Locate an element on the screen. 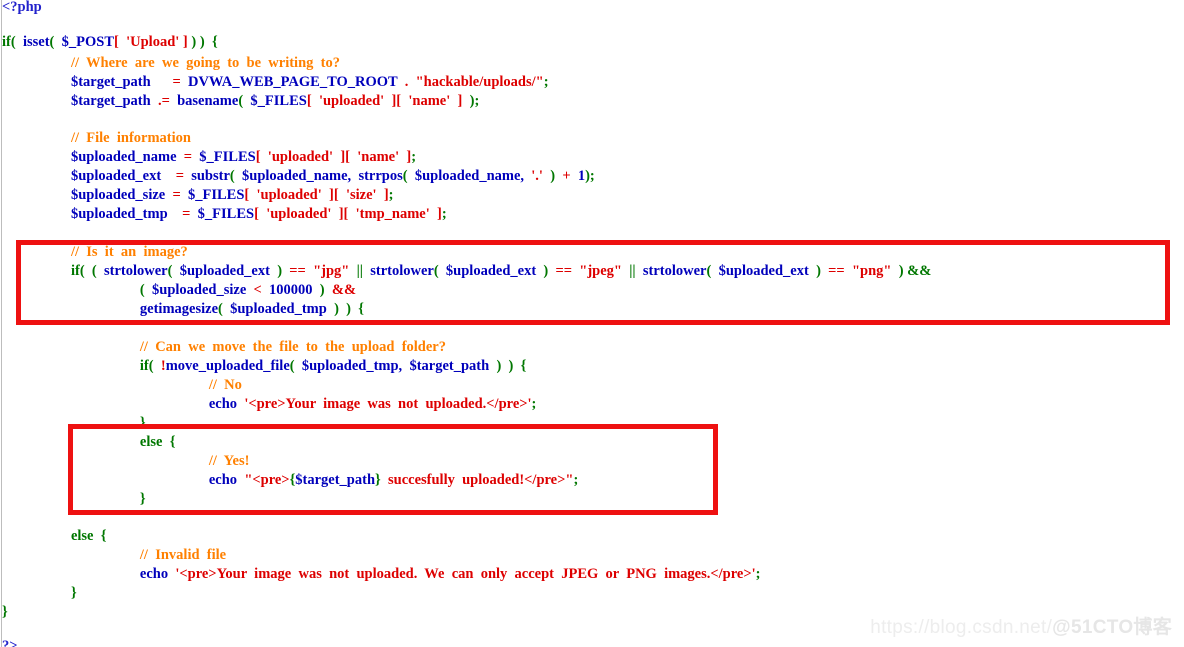 The width and height of the screenshot is (1184, 647). code-line: // Where are we going to be writing to? is located at coordinates (205, 63).